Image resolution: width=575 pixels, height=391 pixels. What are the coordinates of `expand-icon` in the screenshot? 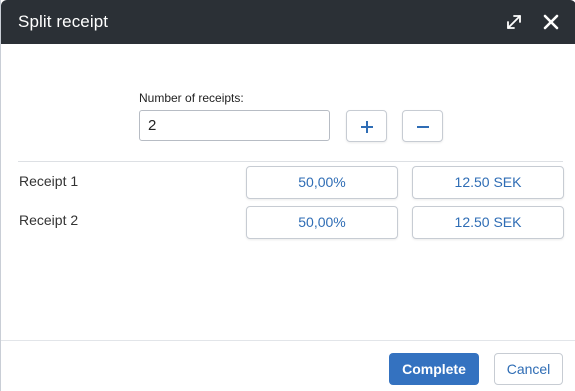 It's located at (514, 22).